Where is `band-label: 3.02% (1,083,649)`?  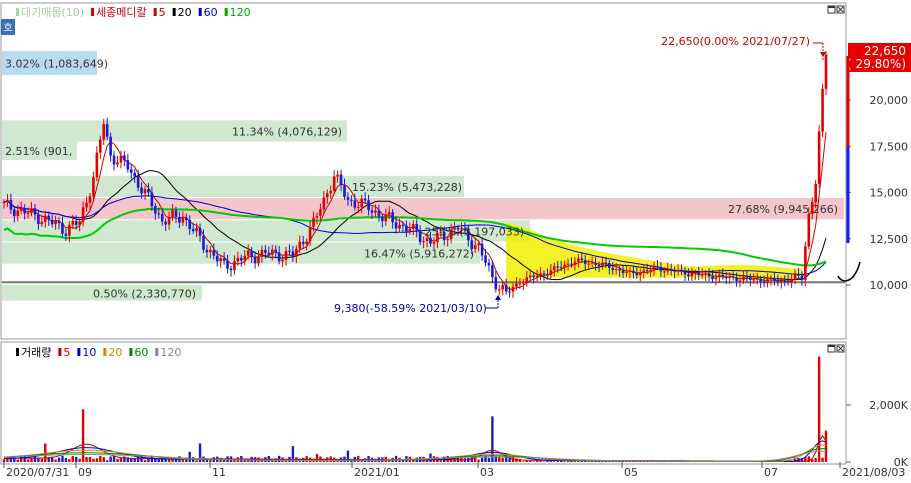
band-label: 3.02% (1,083,649) is located at coordinates (56, 63).